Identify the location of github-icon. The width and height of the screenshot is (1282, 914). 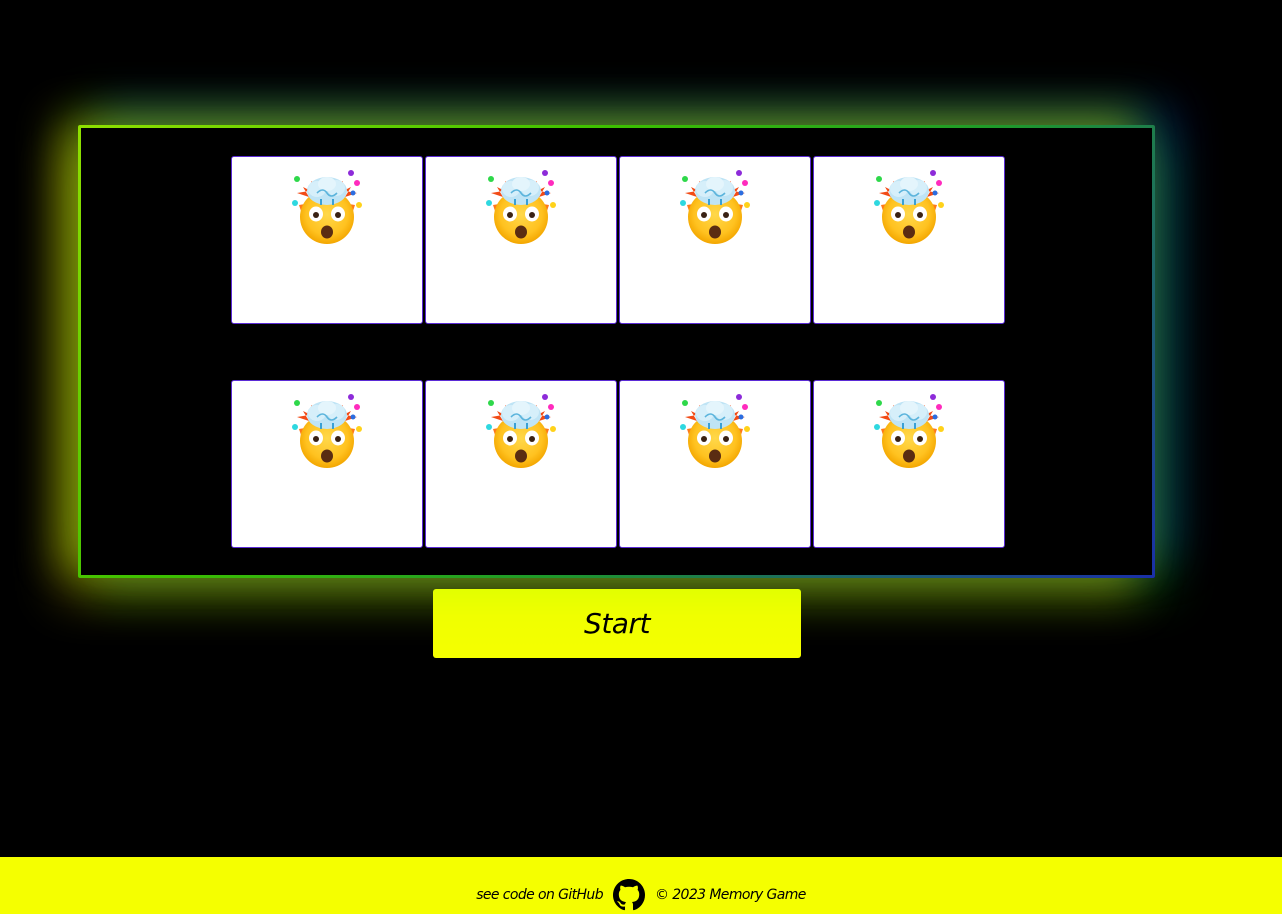
(629, 894).